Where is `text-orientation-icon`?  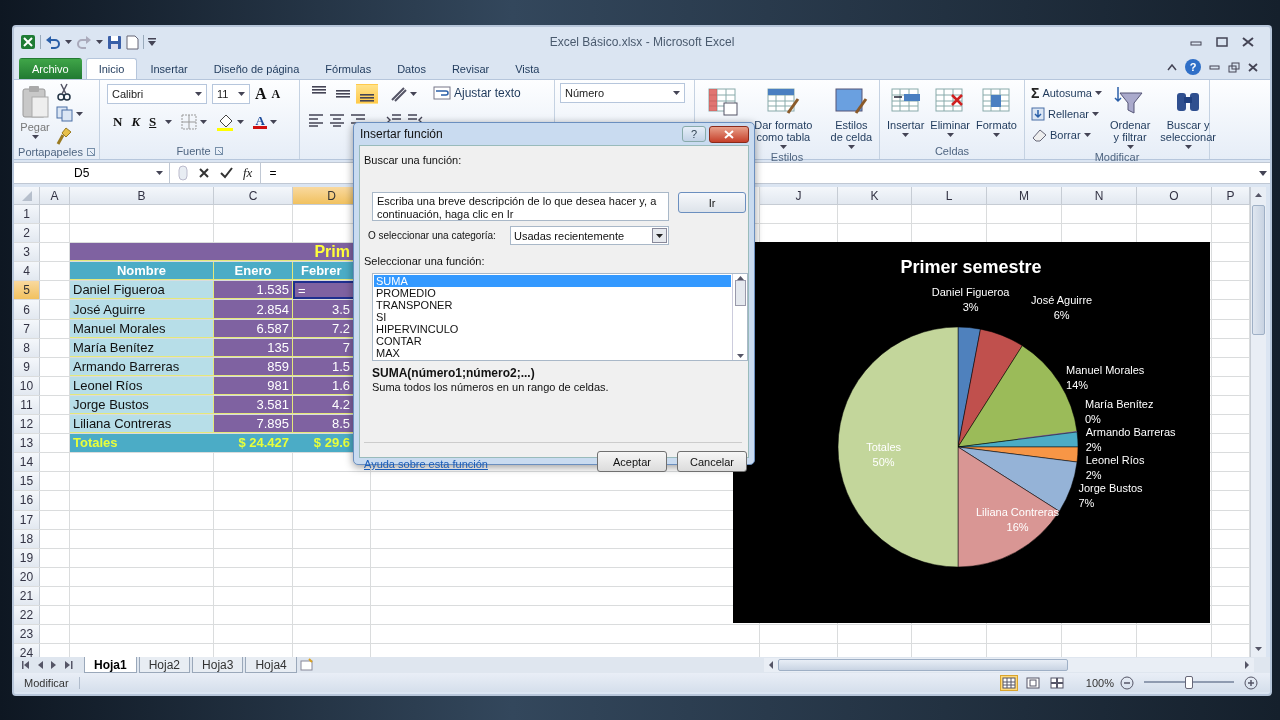
text-orientation-icon is located at coordinates (399, 94).